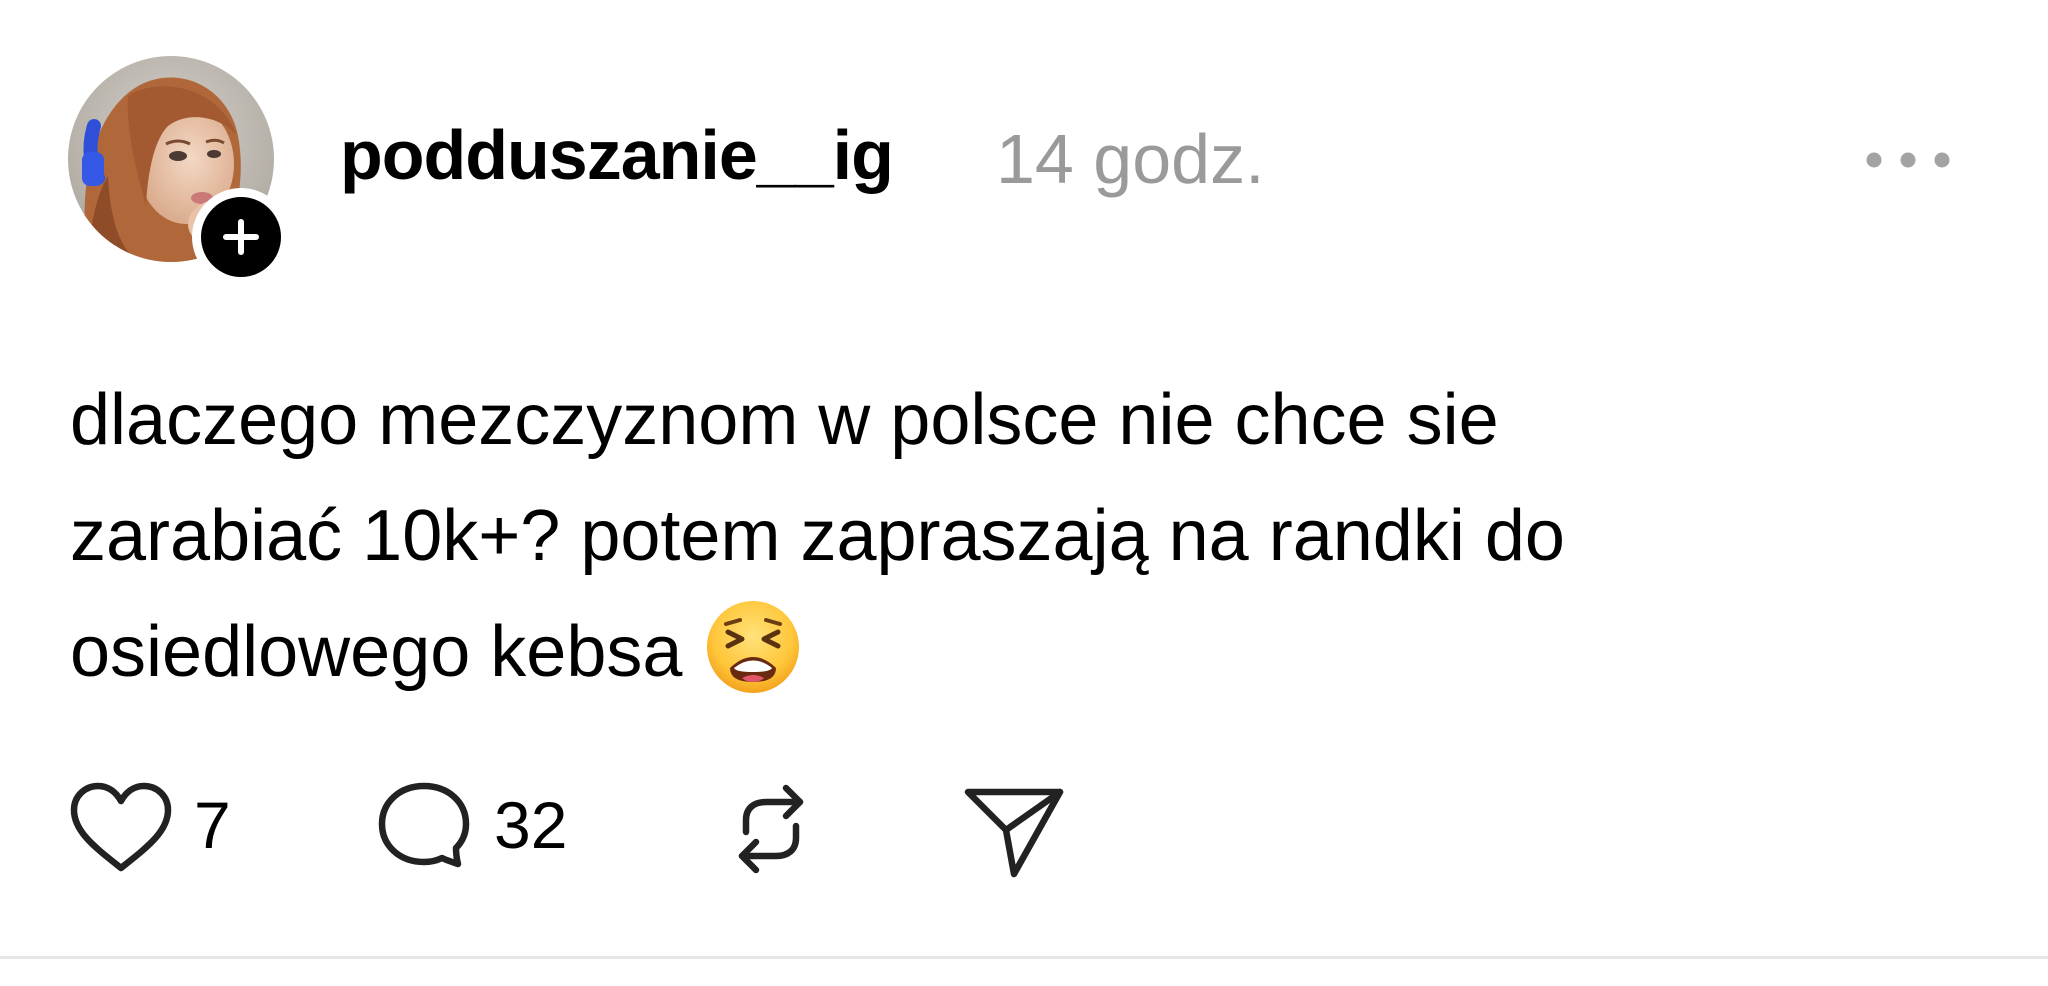 The image size is (2048, 986). I want to click on send-icon, so click(1014, 833).